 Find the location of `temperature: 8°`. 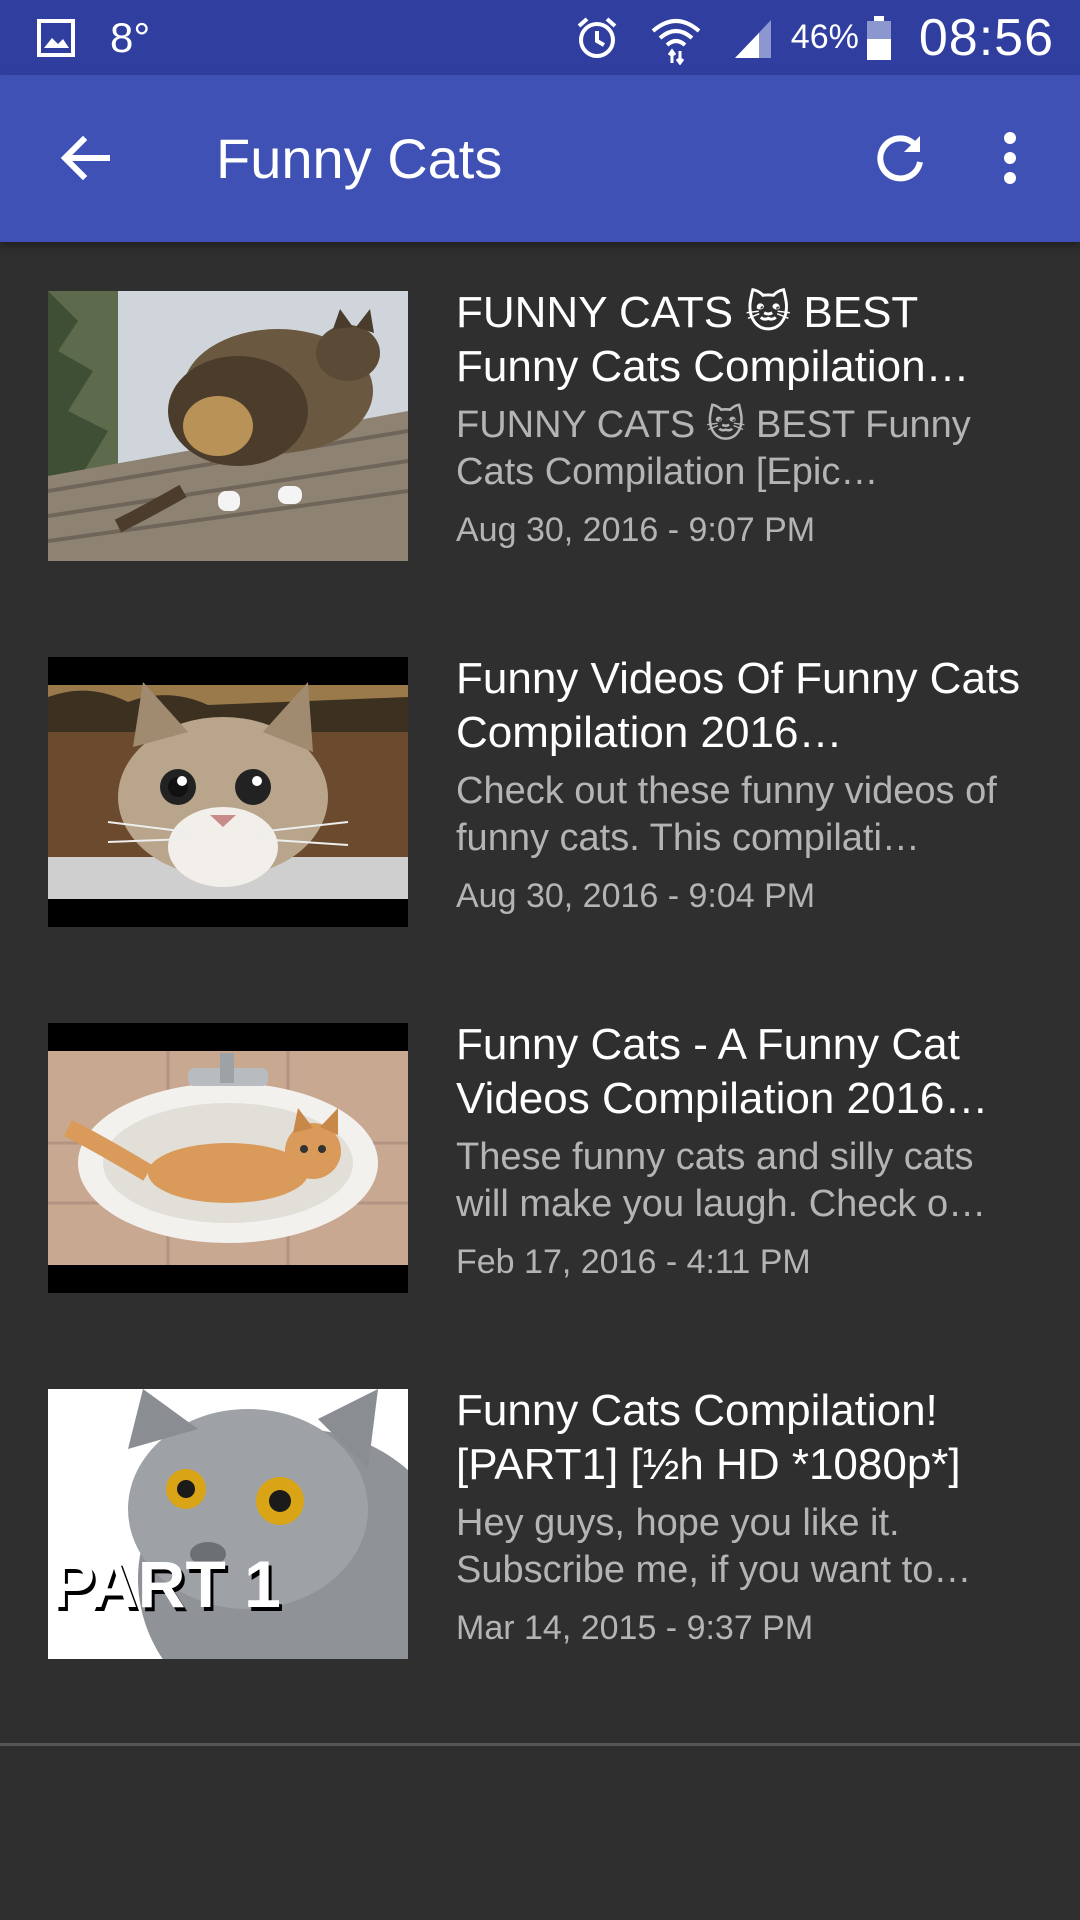

temperature: 8° is located at coordinates (130, 37).